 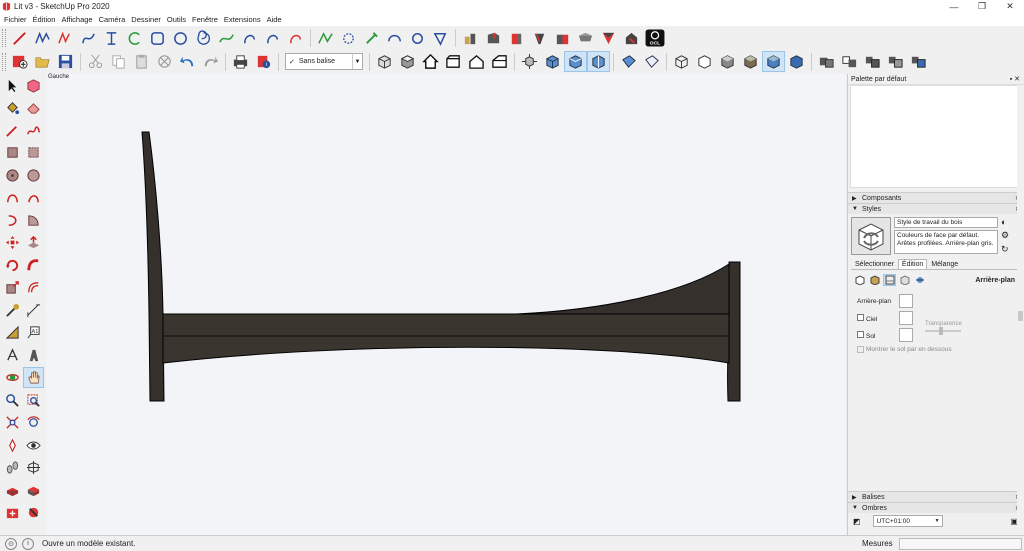 What do you see at coordinates (33, 467) in the screenshot?
I see `section-plane-tool-icon` at bounding box center [33, 467].